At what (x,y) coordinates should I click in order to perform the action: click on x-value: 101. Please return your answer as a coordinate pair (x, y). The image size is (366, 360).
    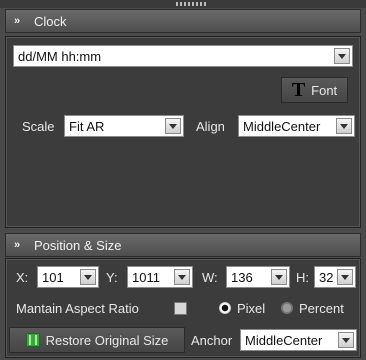
    Looking at the image, I should click on (53, 277).